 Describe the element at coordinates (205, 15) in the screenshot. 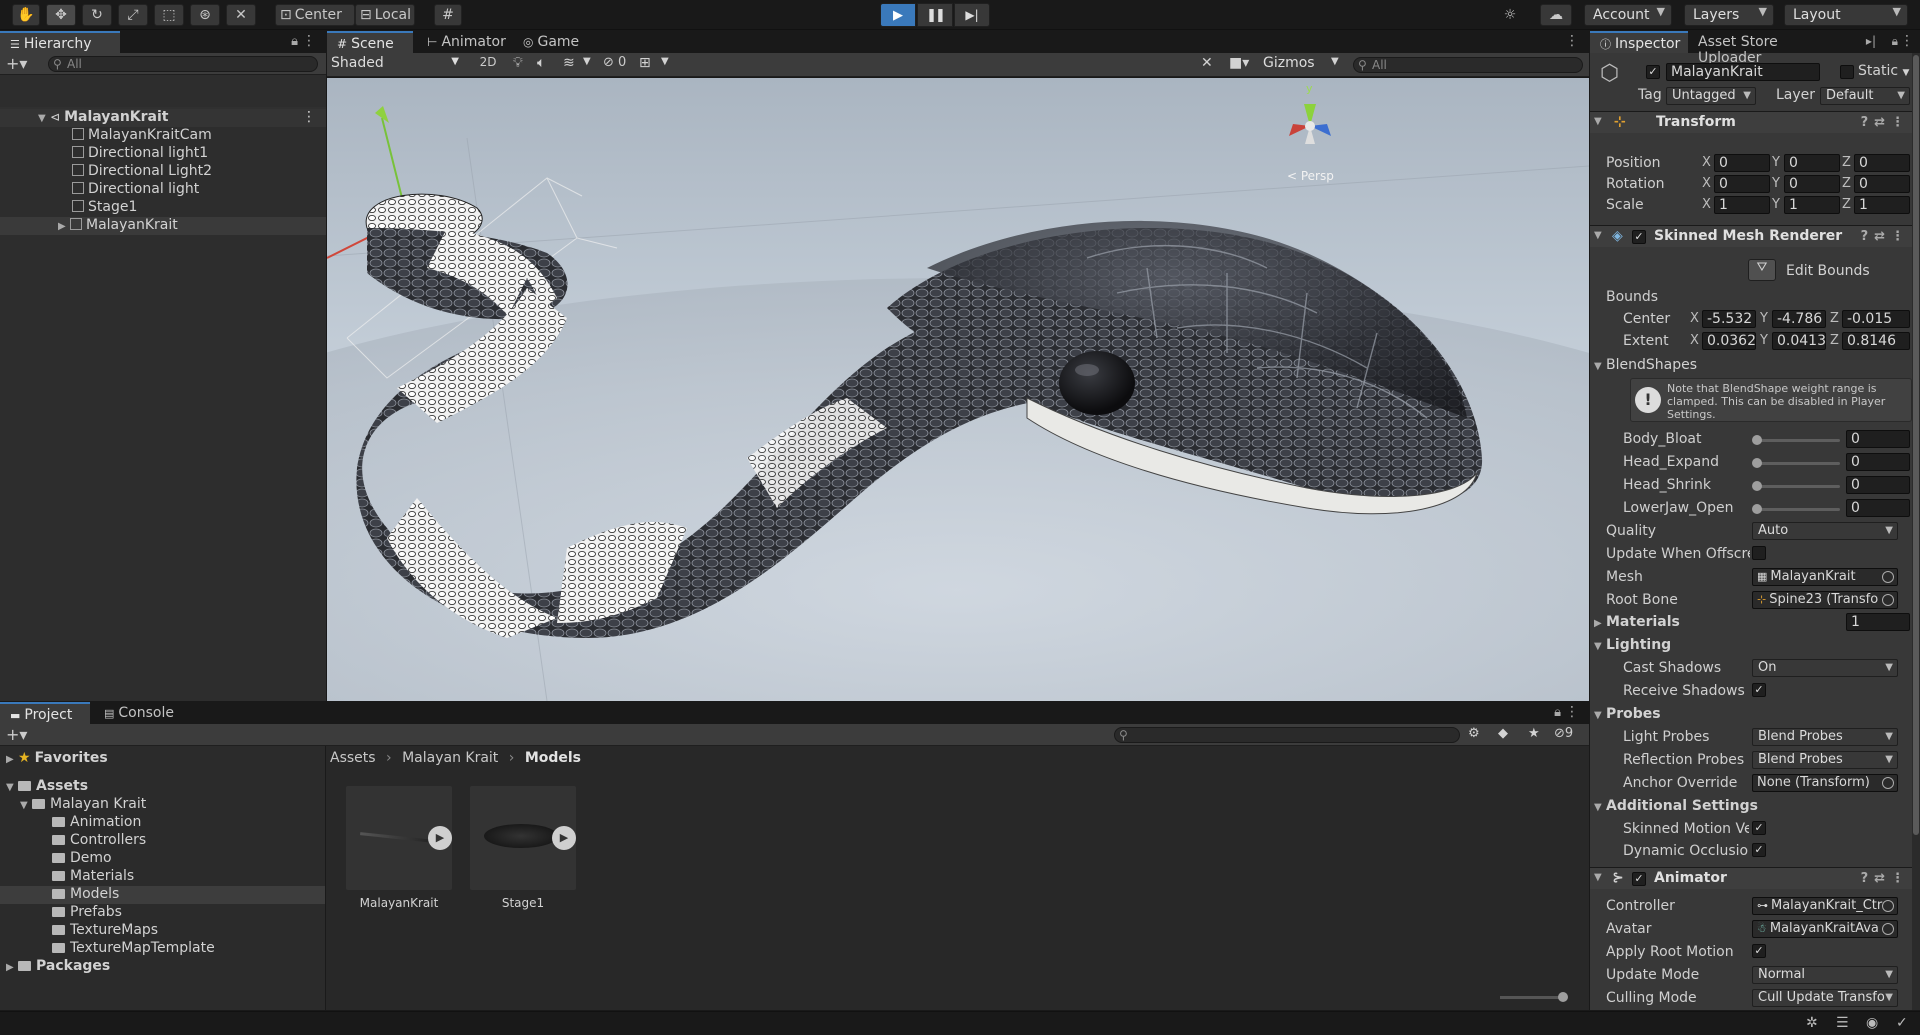

I see `transform-tool-button: ⊛` at that location.